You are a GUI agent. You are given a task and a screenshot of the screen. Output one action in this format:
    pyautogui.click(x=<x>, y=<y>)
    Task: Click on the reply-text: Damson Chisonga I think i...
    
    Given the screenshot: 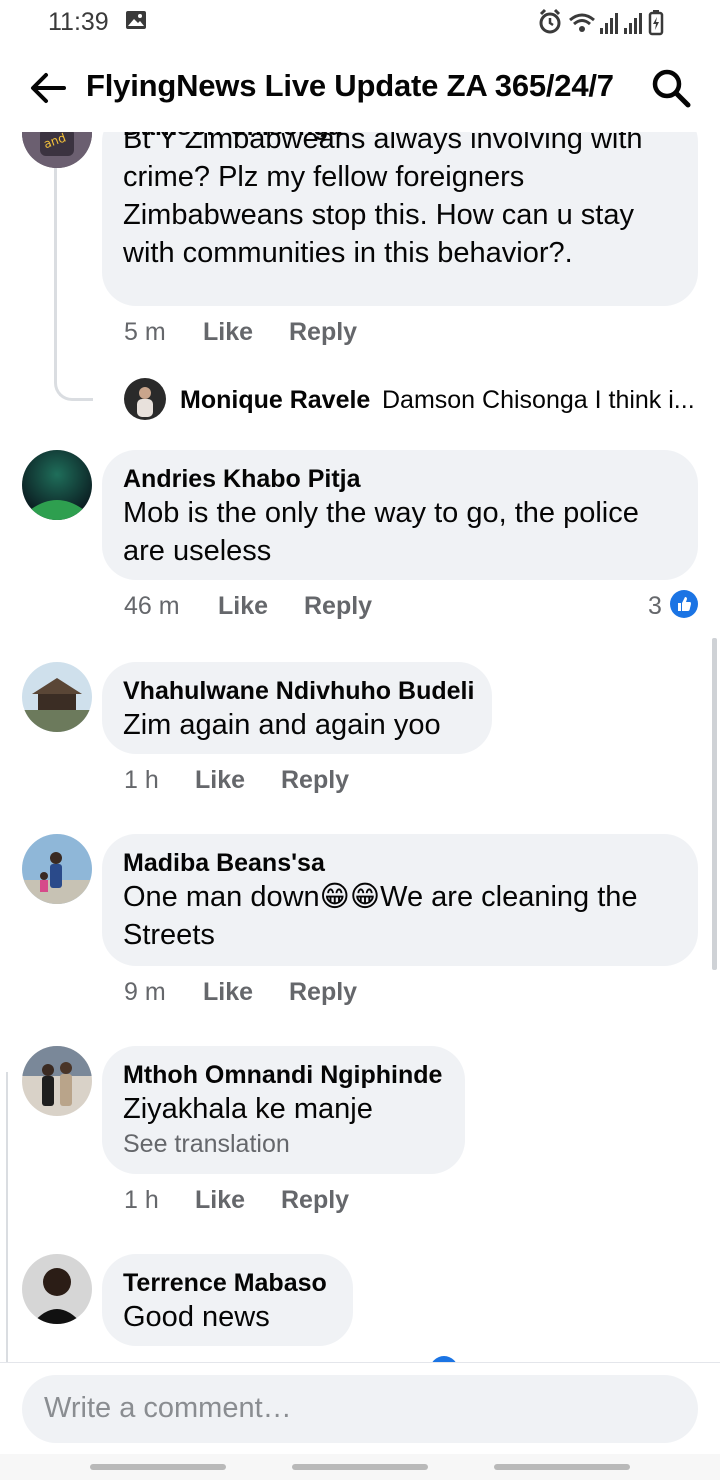 What is the action you would take?
    pyautogui.click(x=538, y=400)
    